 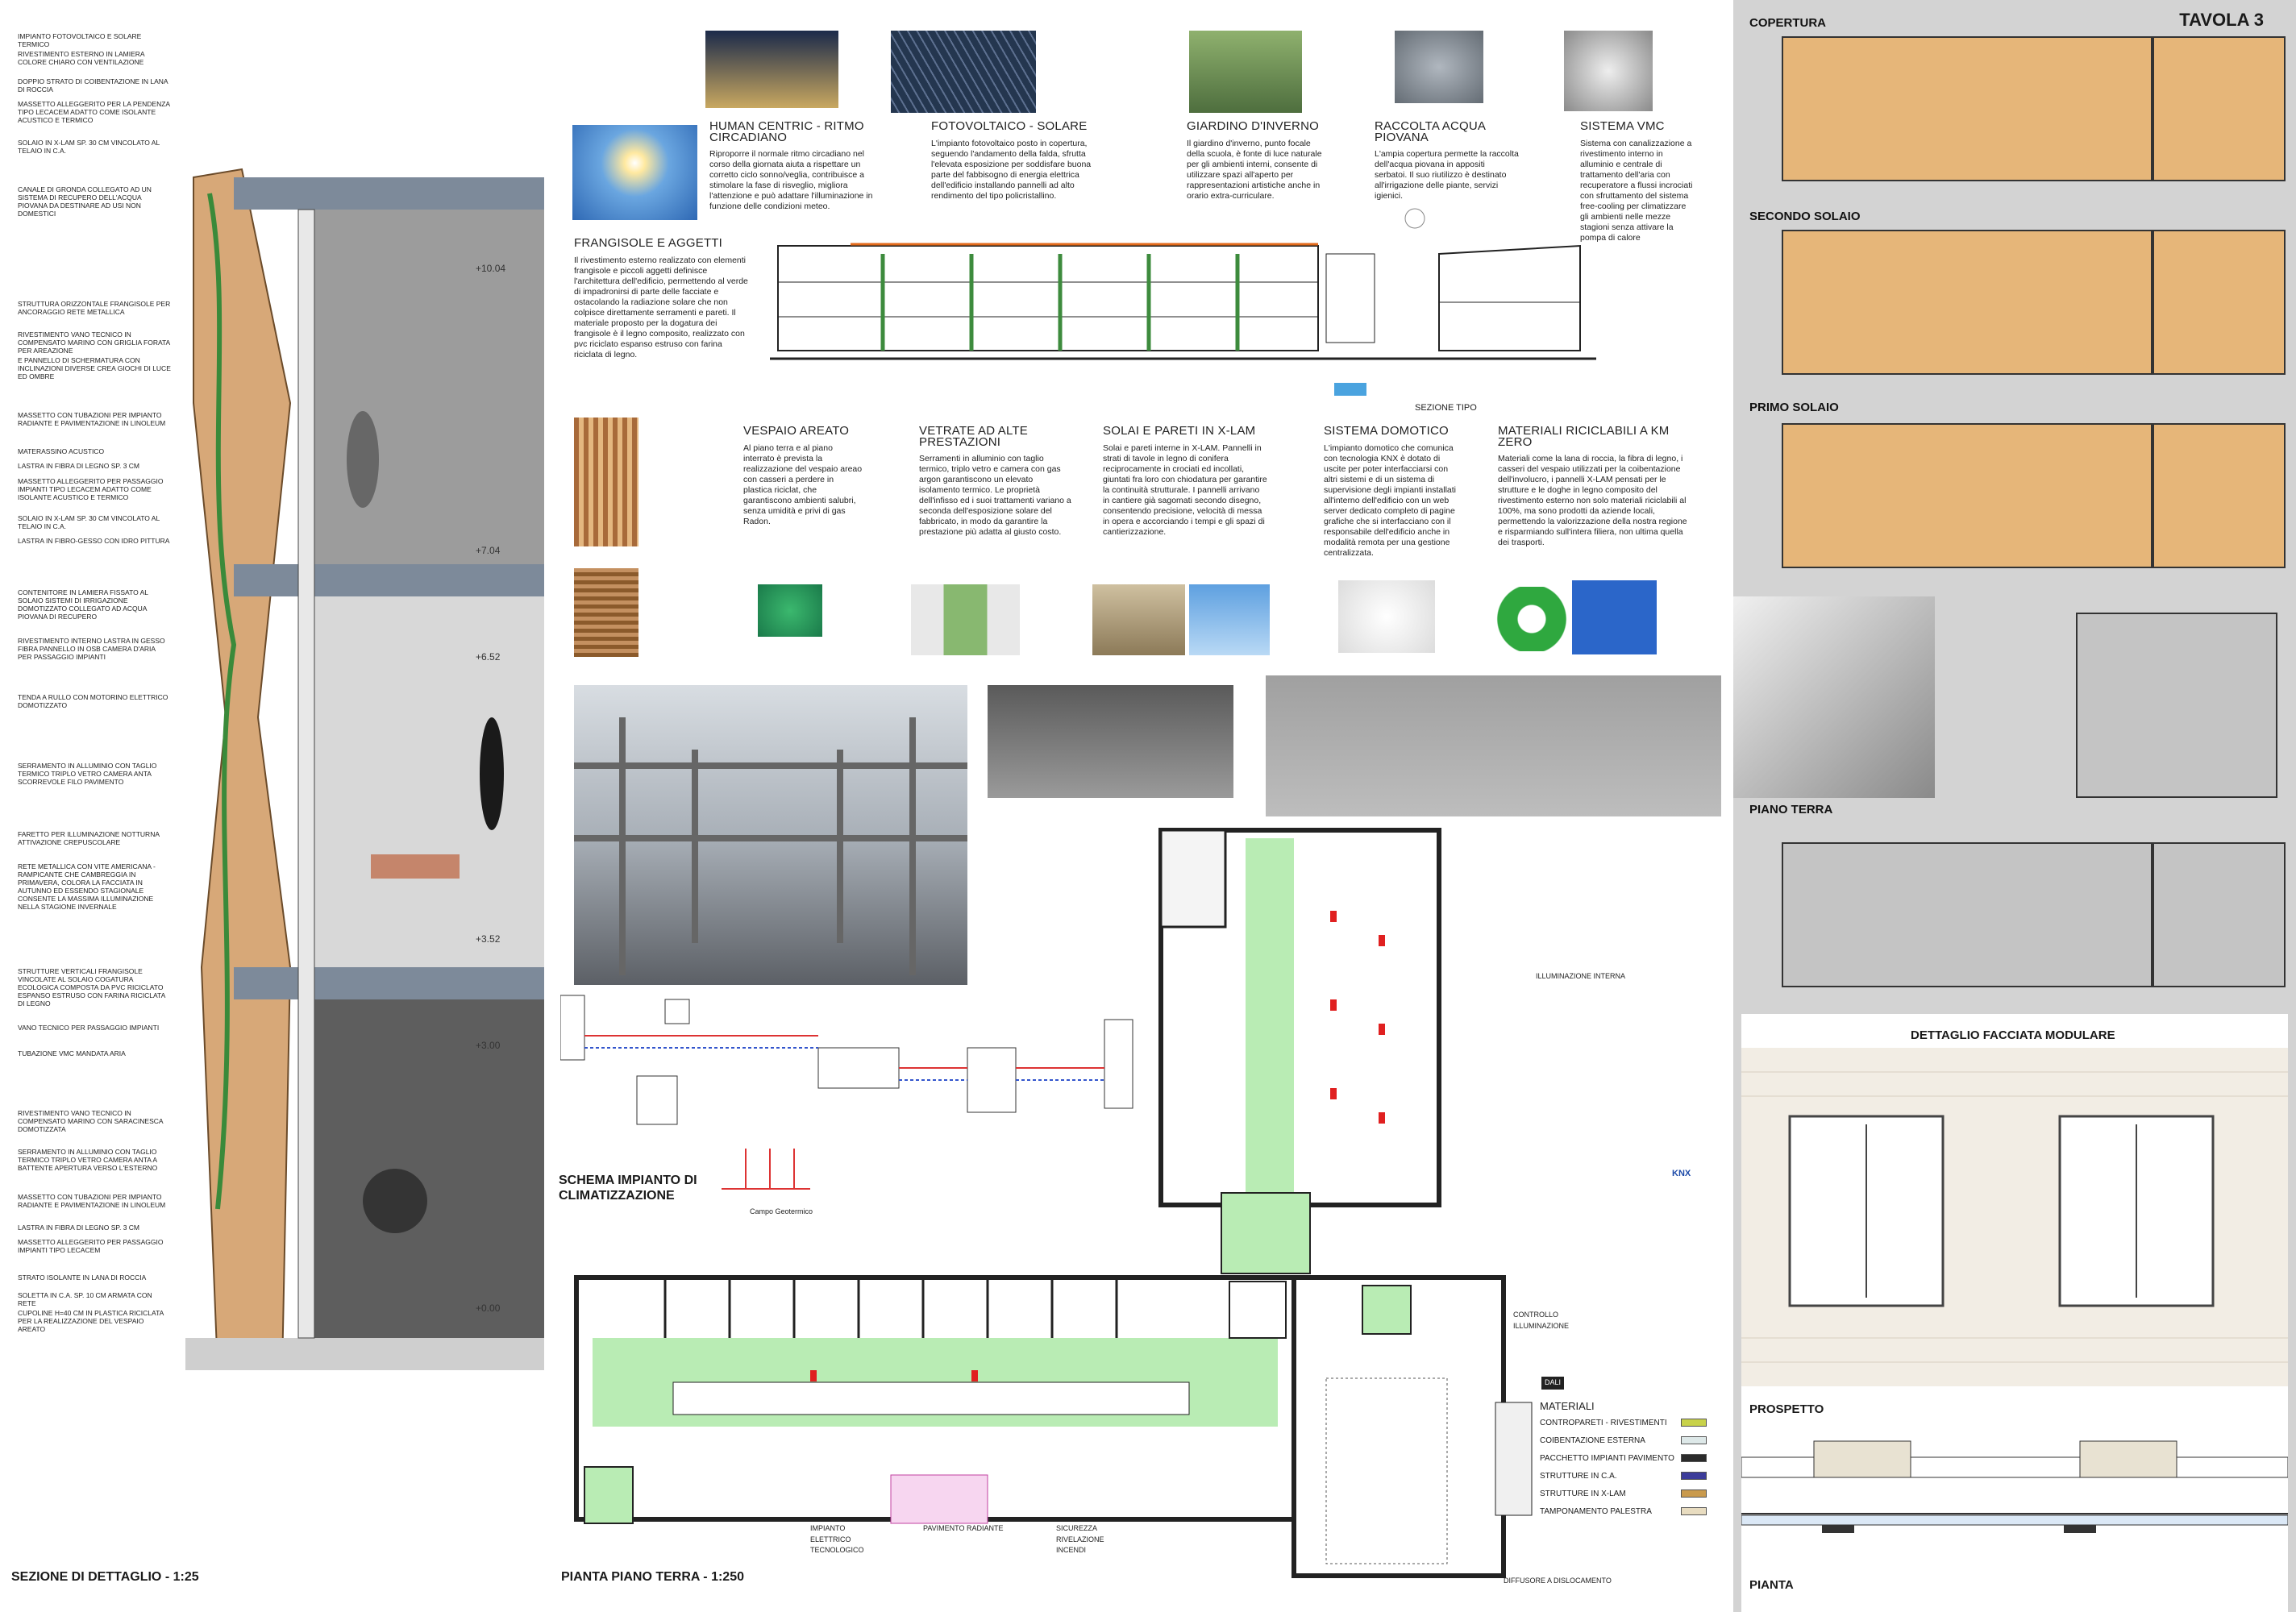 What do you see at coordinates (2219, 108) in the screenshot?
I see `copertura-plan-gym` at bounding box center [2219, 108].